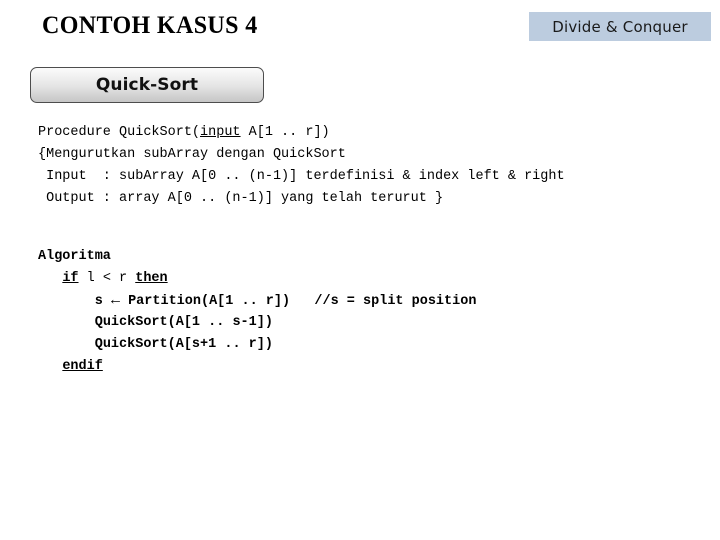 The width and height of the screenshot is (720, 540). Describe the element at coordinates (368, 133) in the screenshot. I see `code-line-procedure: Procedure QuickSort(input A[1 .. r])` at that location.